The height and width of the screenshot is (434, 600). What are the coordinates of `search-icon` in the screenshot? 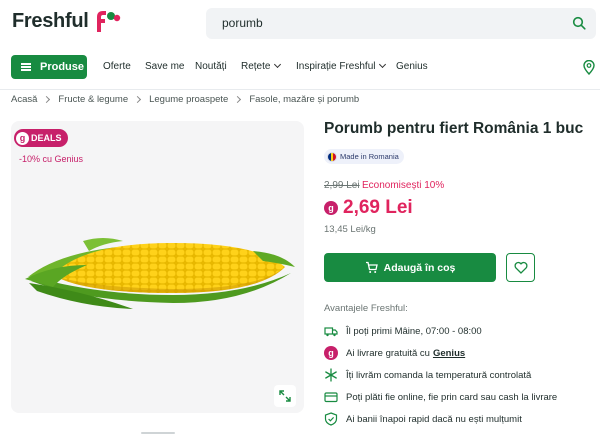 It's located at (579, 23).